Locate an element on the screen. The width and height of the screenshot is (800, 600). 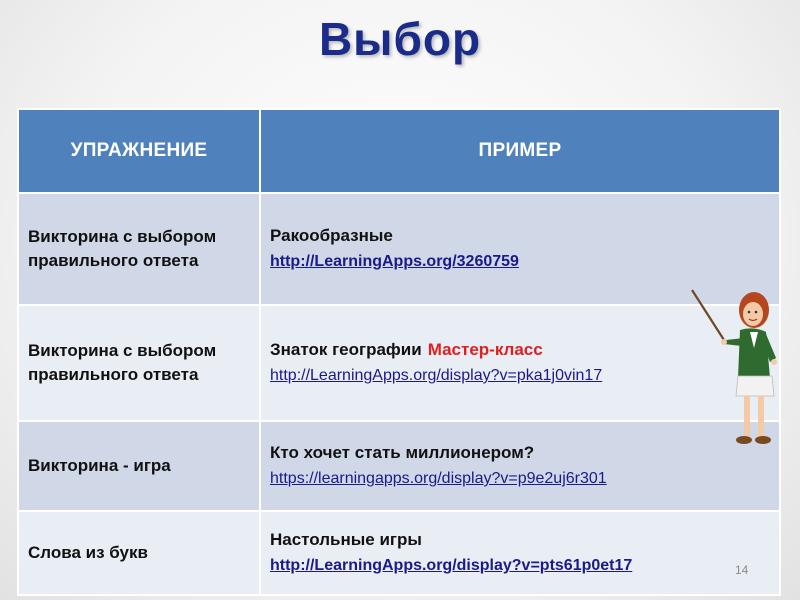
teacher-with-pointer-icon is located at coordinates (734, 366).